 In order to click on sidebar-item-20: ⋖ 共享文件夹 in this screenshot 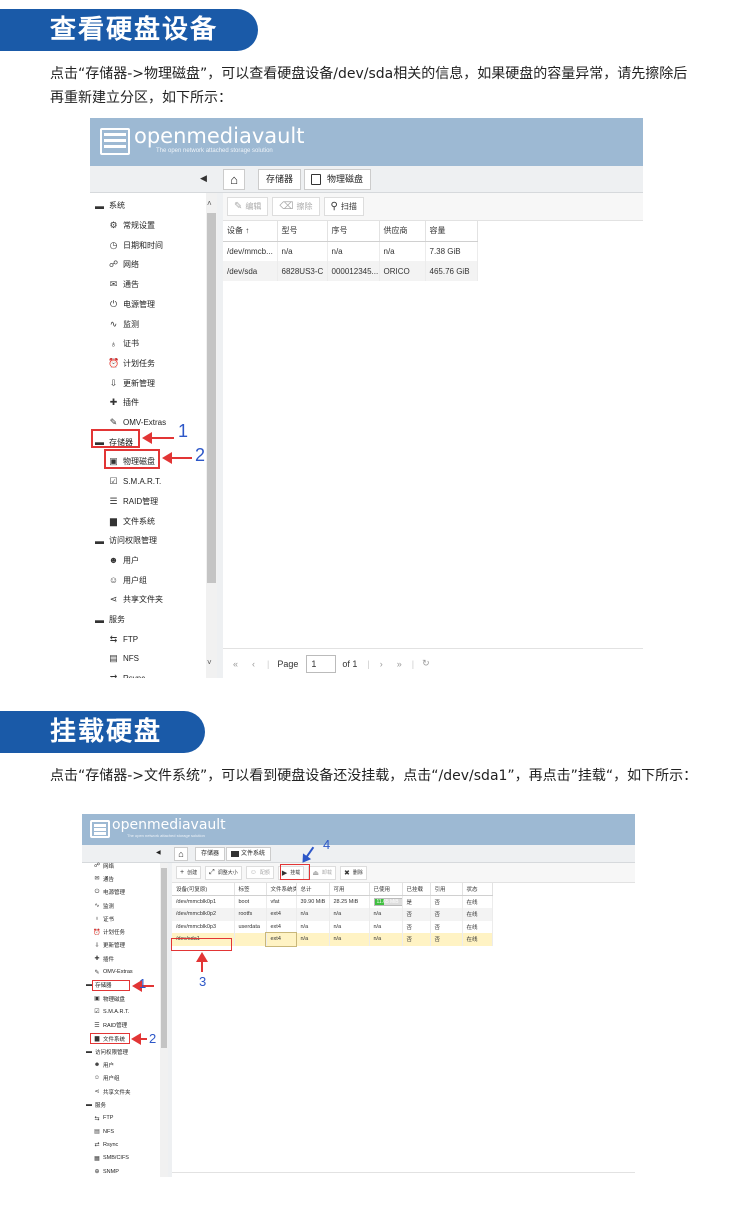, I will do `click(135, 600)`.